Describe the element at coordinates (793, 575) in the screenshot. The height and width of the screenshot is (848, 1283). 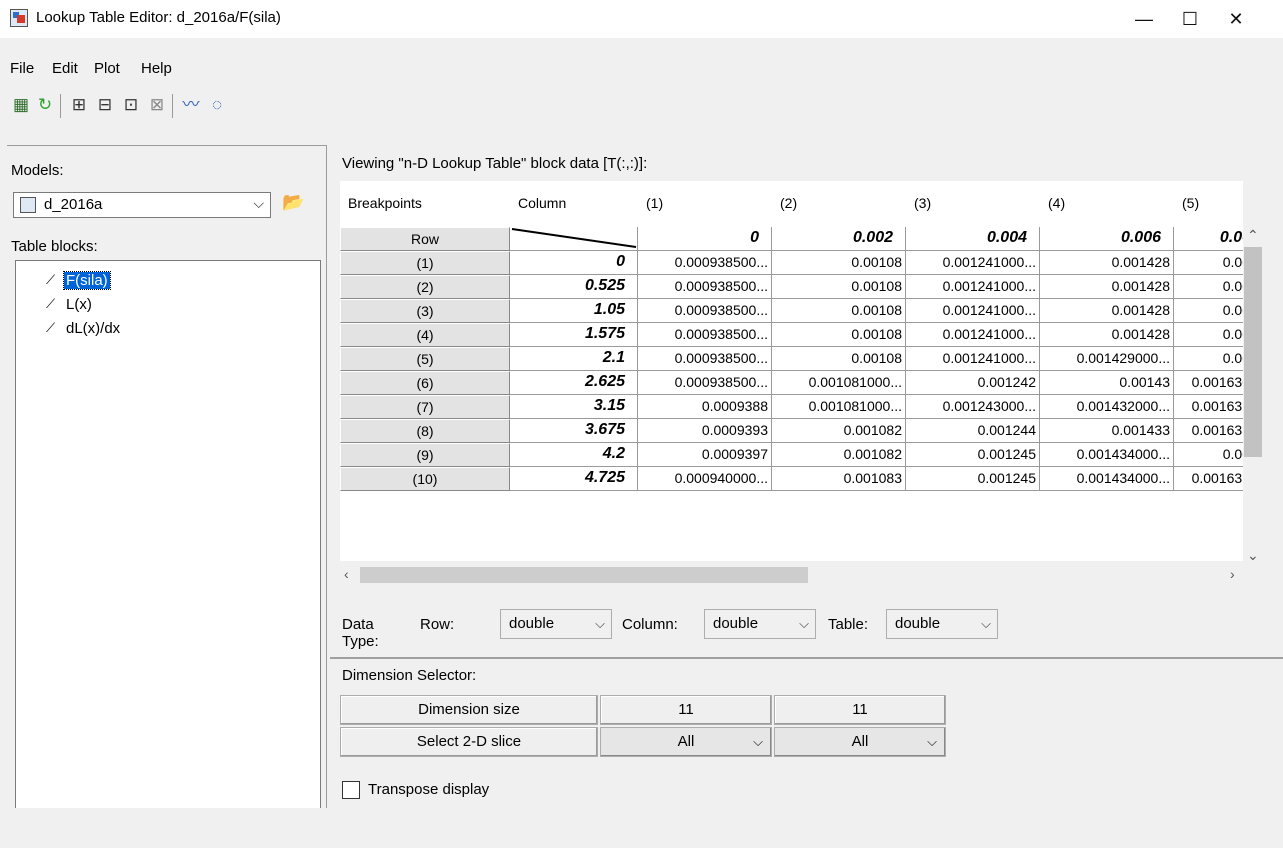
I see `horizontal-scrollbar: ‹ ›` at that location.